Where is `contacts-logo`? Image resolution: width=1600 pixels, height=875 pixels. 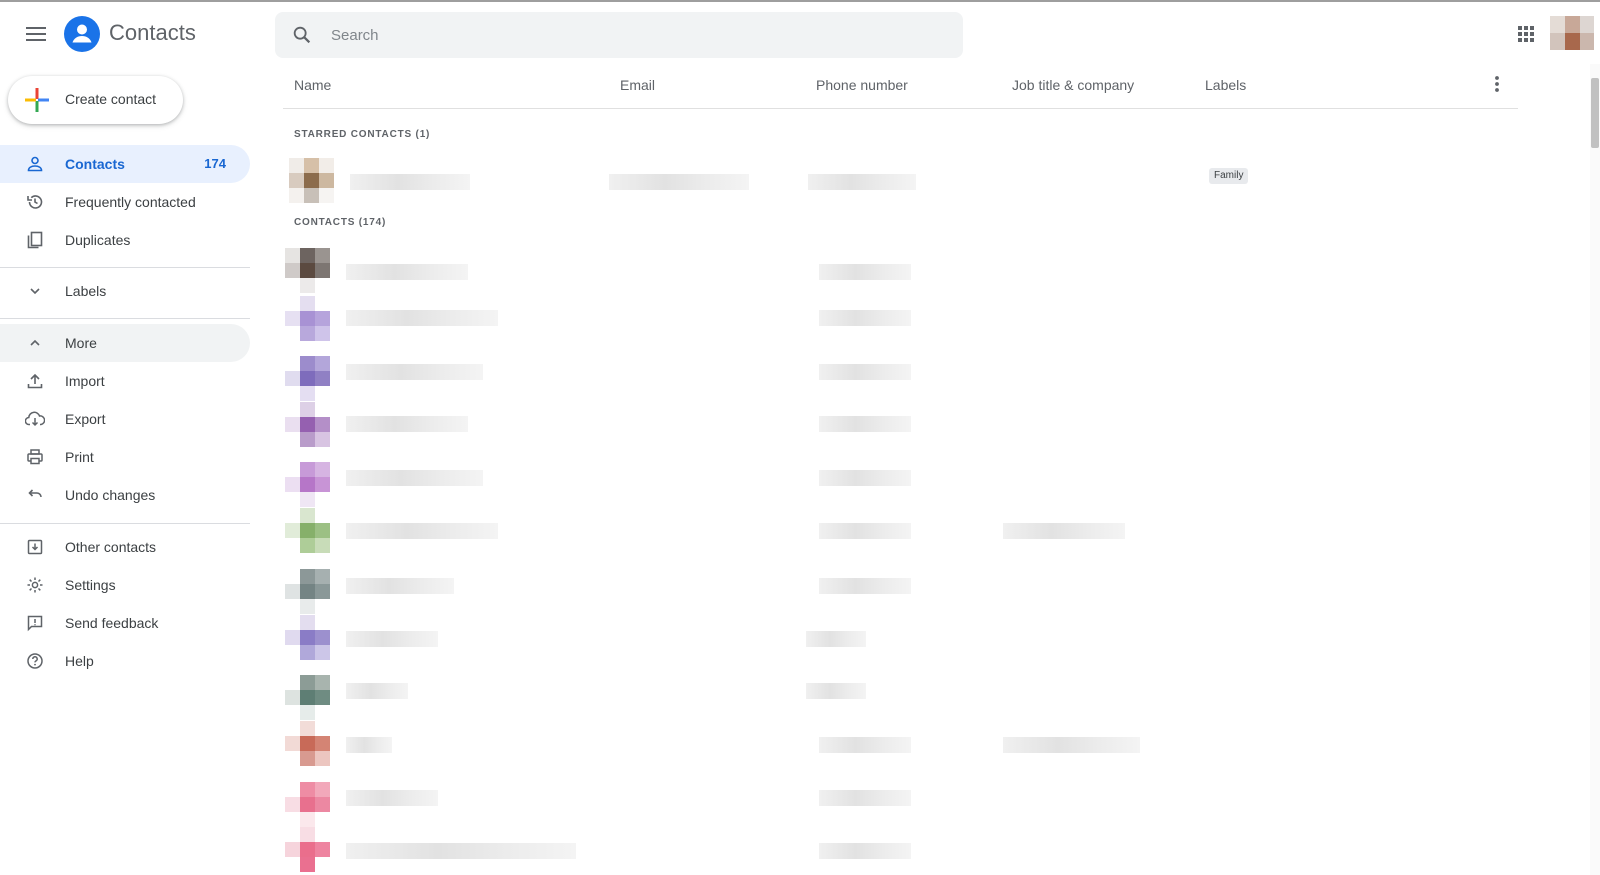 contacts-logo is located at coordinates (82, 34).